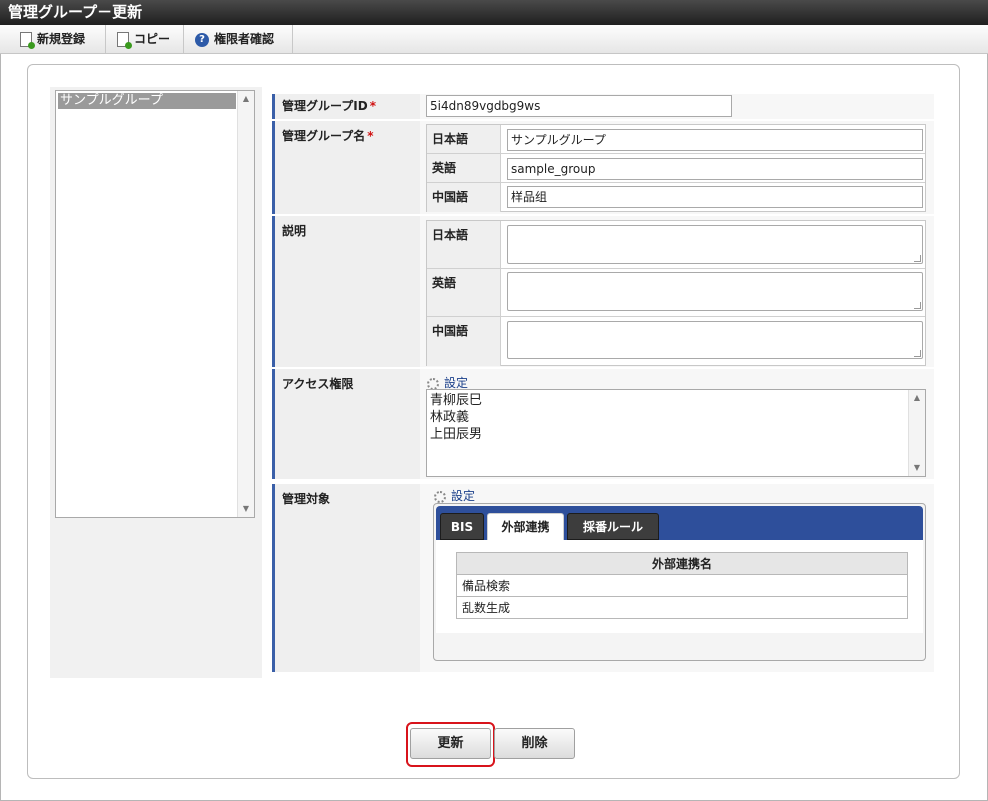 Image resolution: width=988 pixels, height=801 pixels. What do you see at coordinates (525, 526) in the screenshot?
I see `tab-external-link: 外部連携` at bounding box center [525, 526].